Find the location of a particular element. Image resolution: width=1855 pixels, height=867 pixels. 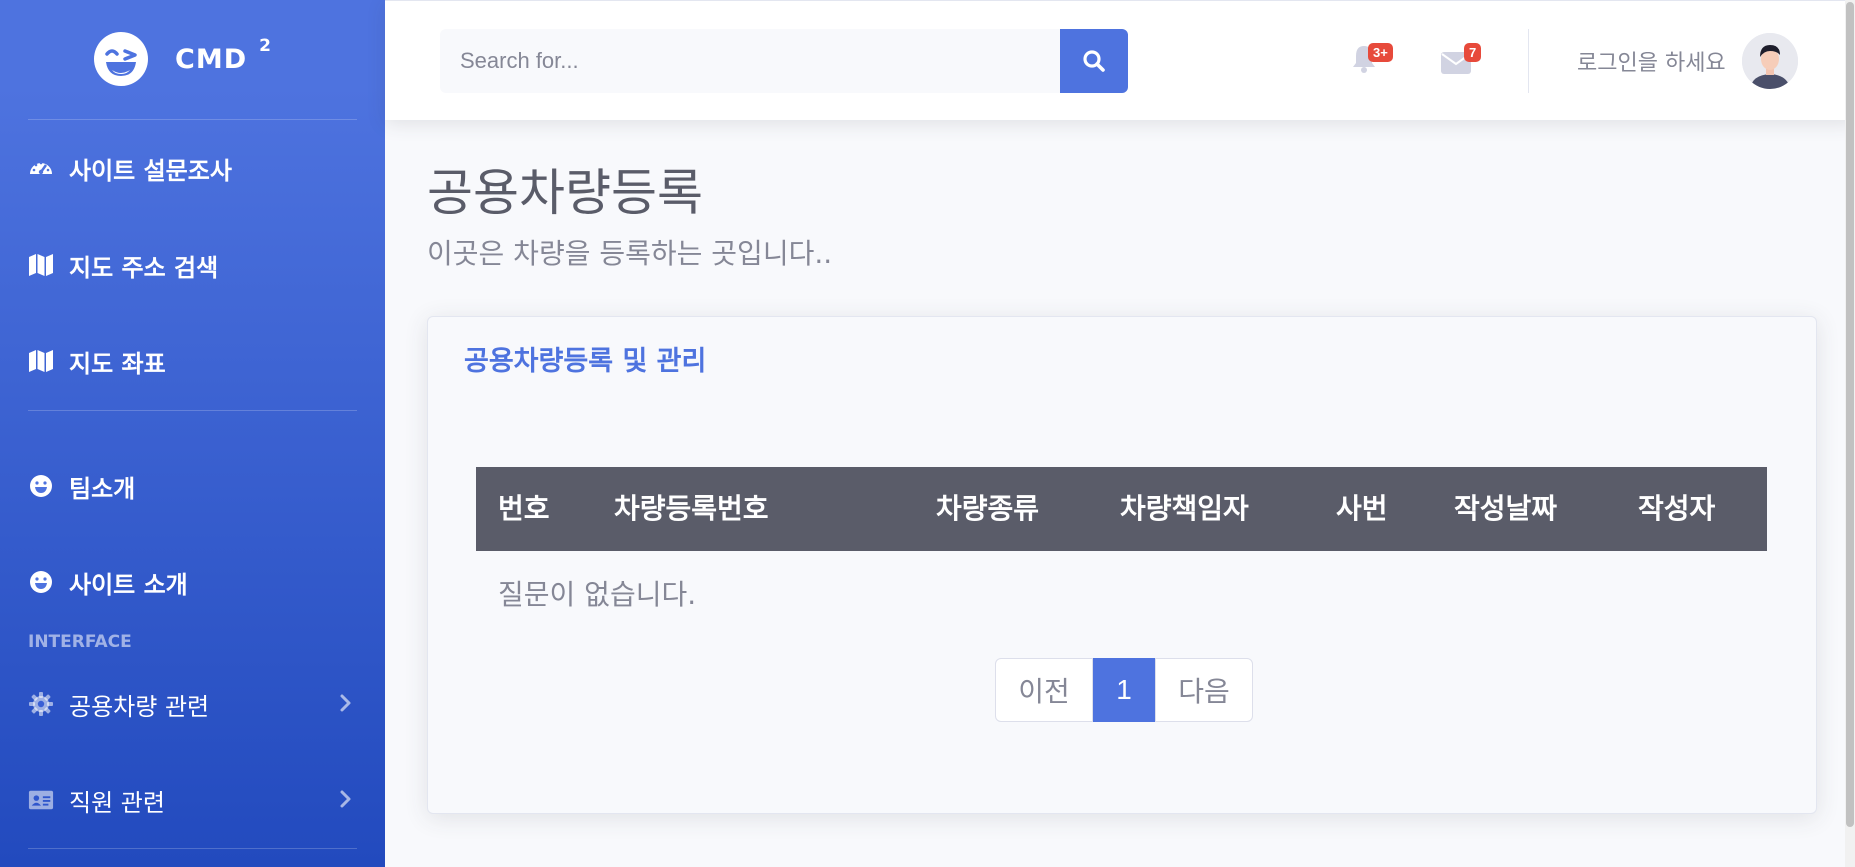

sidebar-item-label: 지도 주소 검색 is located at coordinates (144, 267).